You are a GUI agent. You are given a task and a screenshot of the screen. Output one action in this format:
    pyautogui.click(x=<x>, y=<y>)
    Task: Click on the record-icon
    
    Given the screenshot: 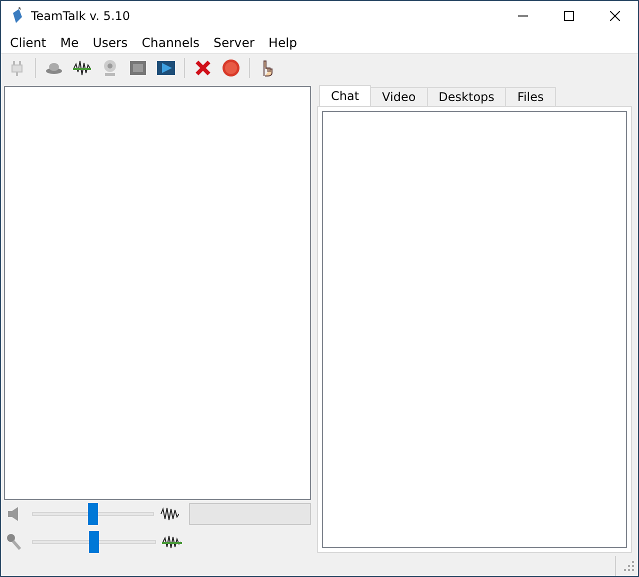 What is the action you would take?
    pyautogui.click(x=231, y=68)
    